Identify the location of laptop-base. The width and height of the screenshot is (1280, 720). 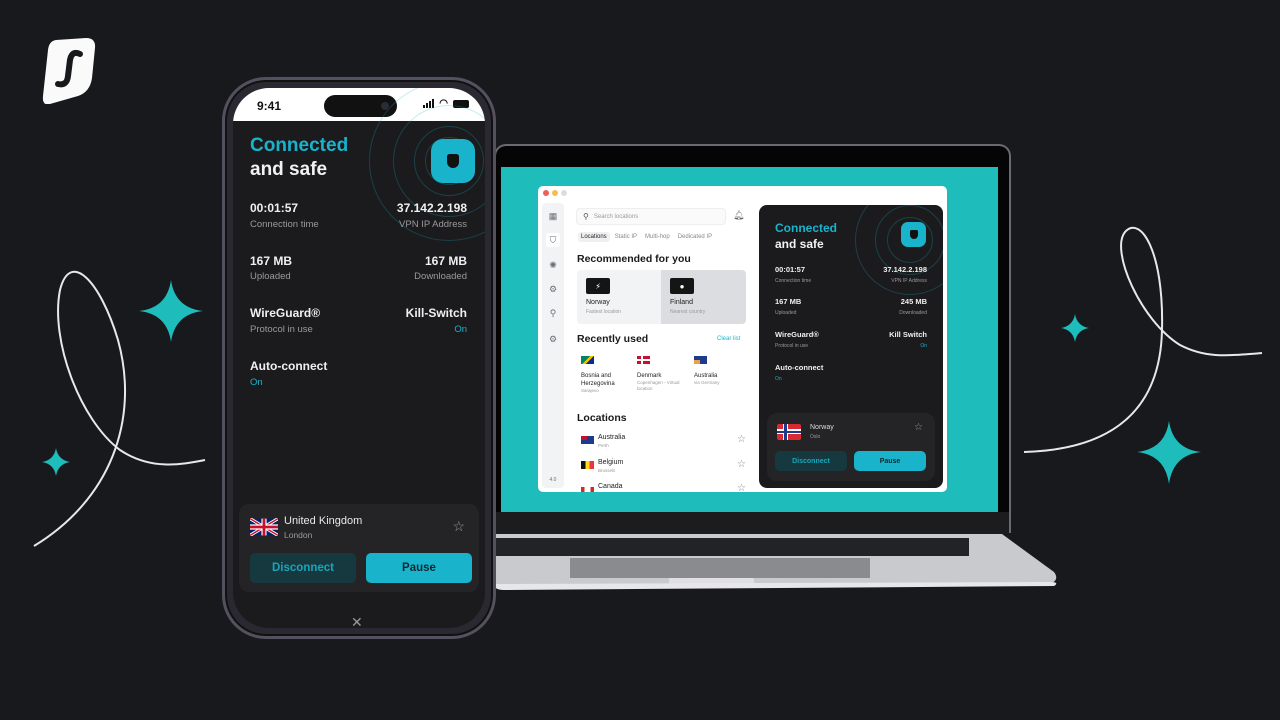
(775, 562).